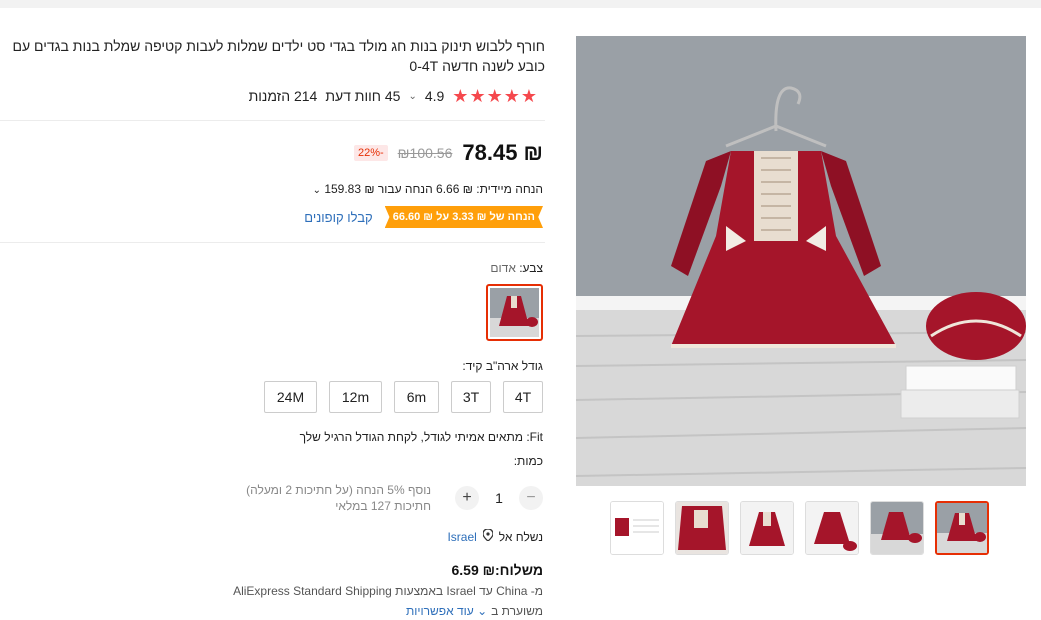 This screenshot has width=1041, height=620. What do you see at coordinates (433, 189) in the screenshot?
I see `instant-savings-text: הנחה מיידית: ₪ 6.66 הנחה עבור ₪ 159.83` at bounding box center [433, 189].